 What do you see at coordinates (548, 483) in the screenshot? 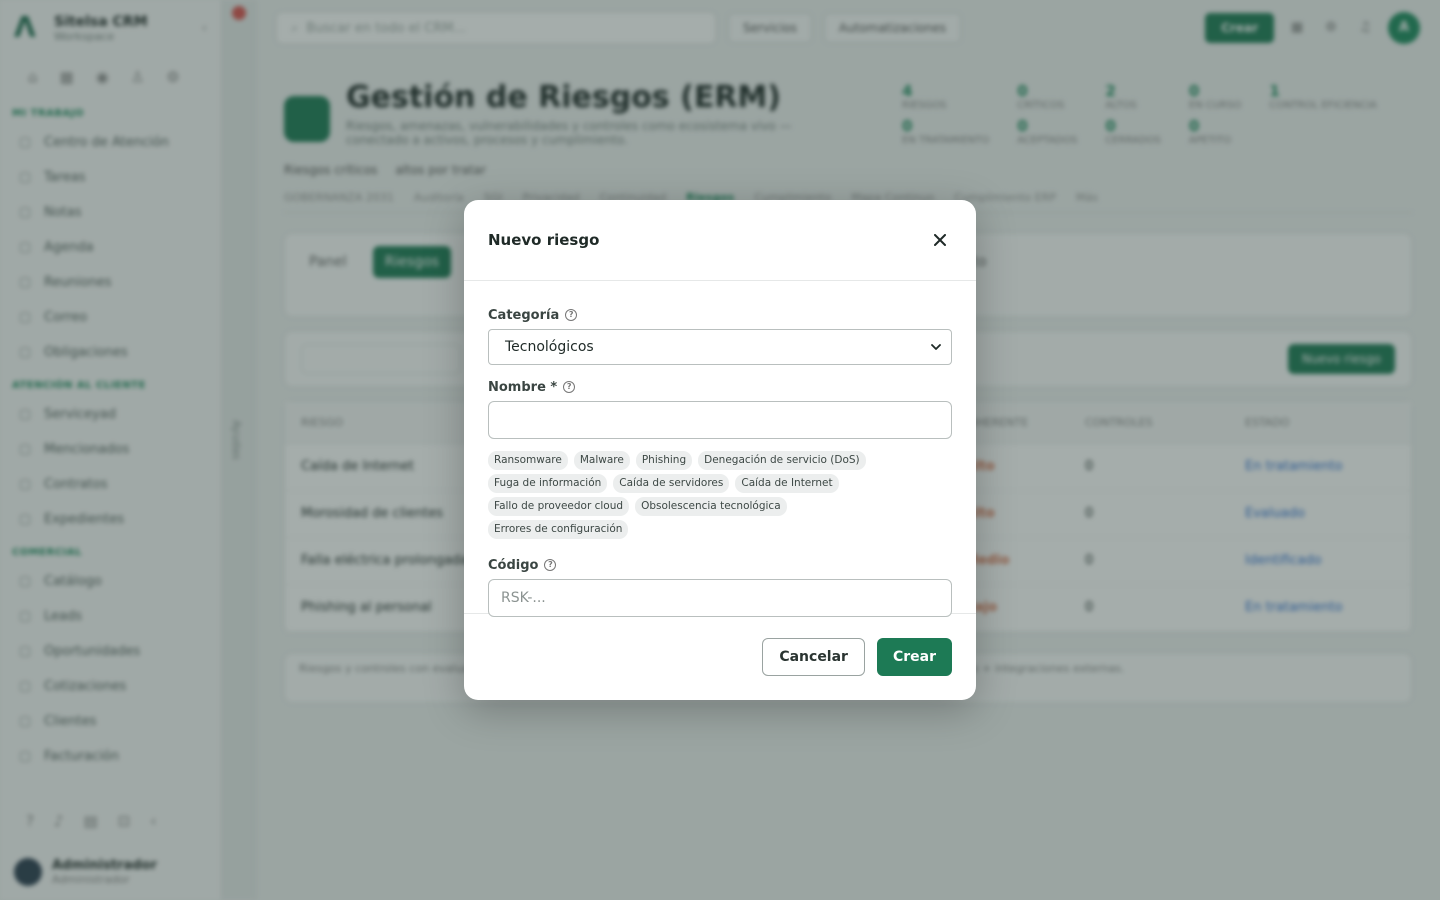
I see `suggestion-chip: Fuga de información` at bounding box center [548, 483].